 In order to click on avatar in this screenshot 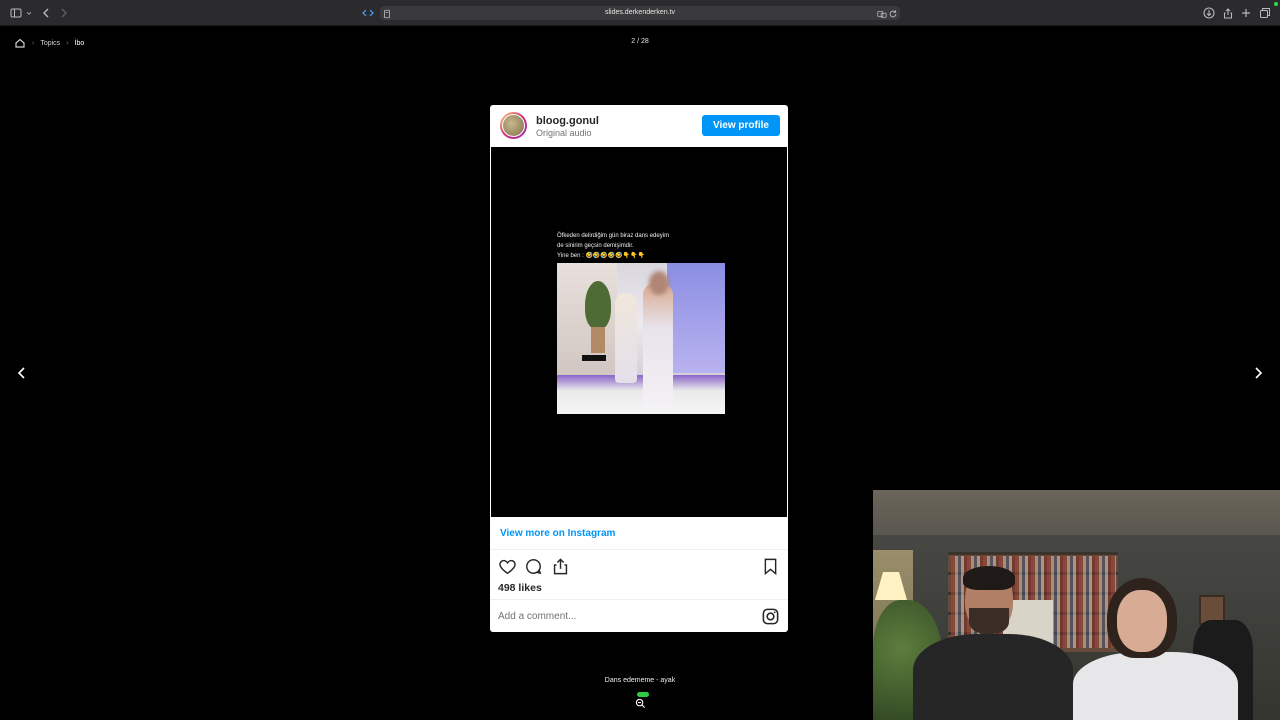, I will do `click(513, 125)`.